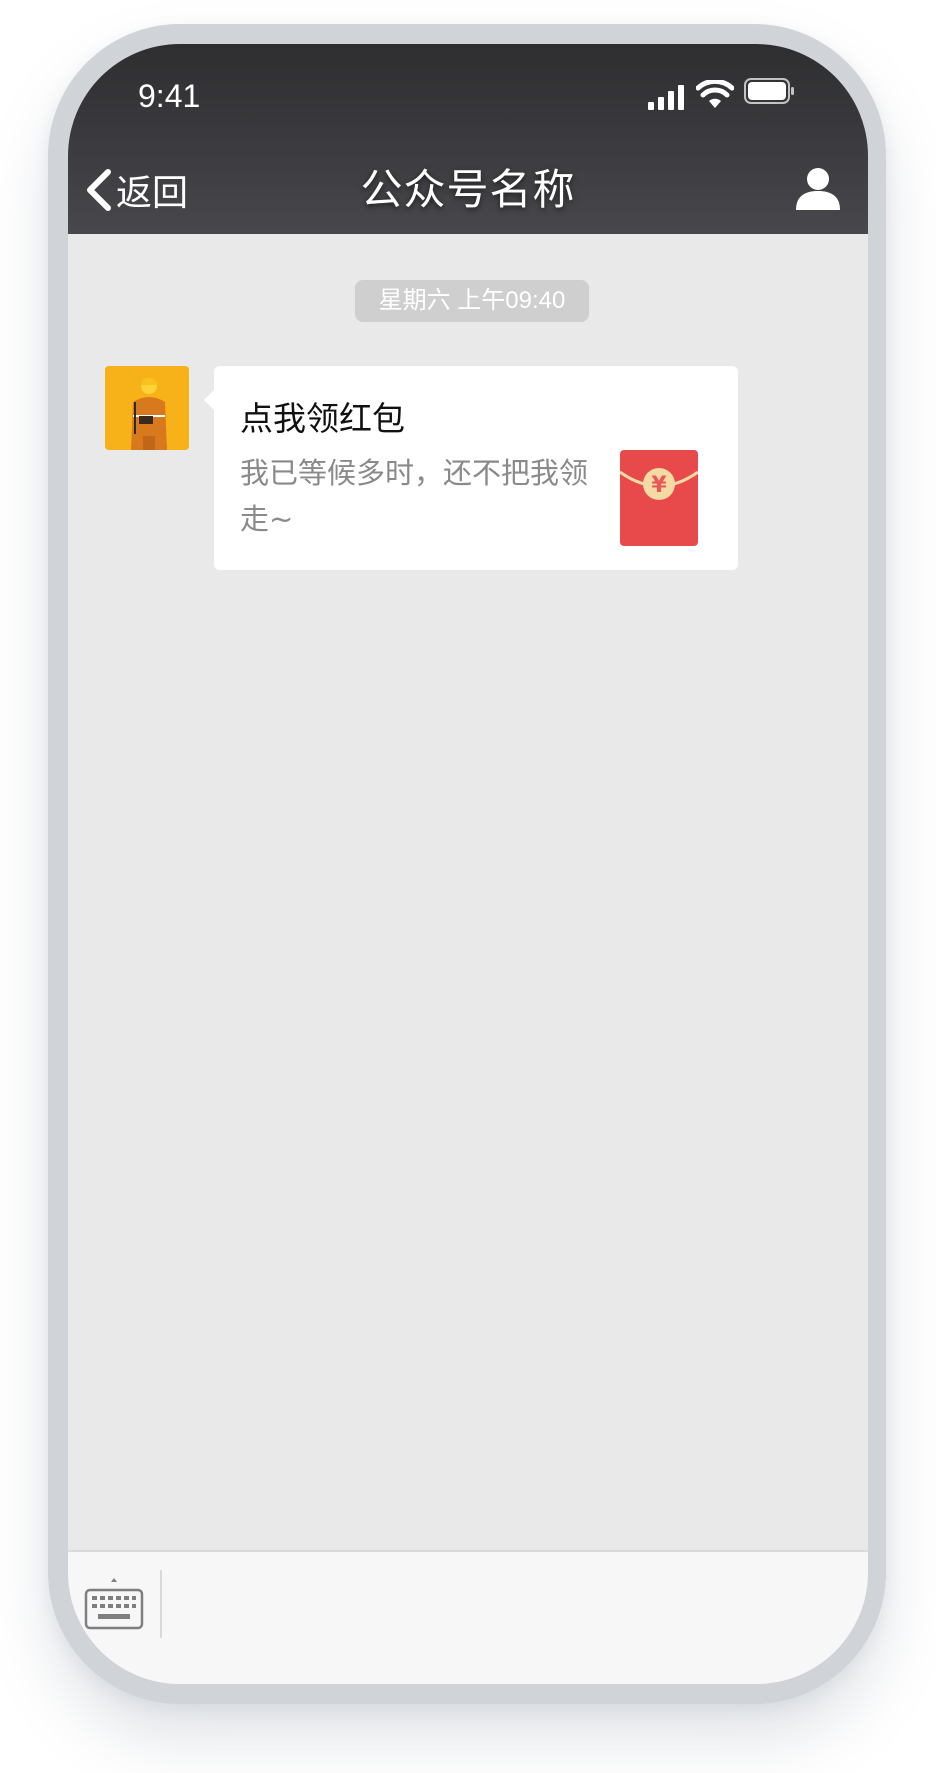  Describe the element at coordinates (738, 95) in the screenshot. I see `status-icons` at that location.